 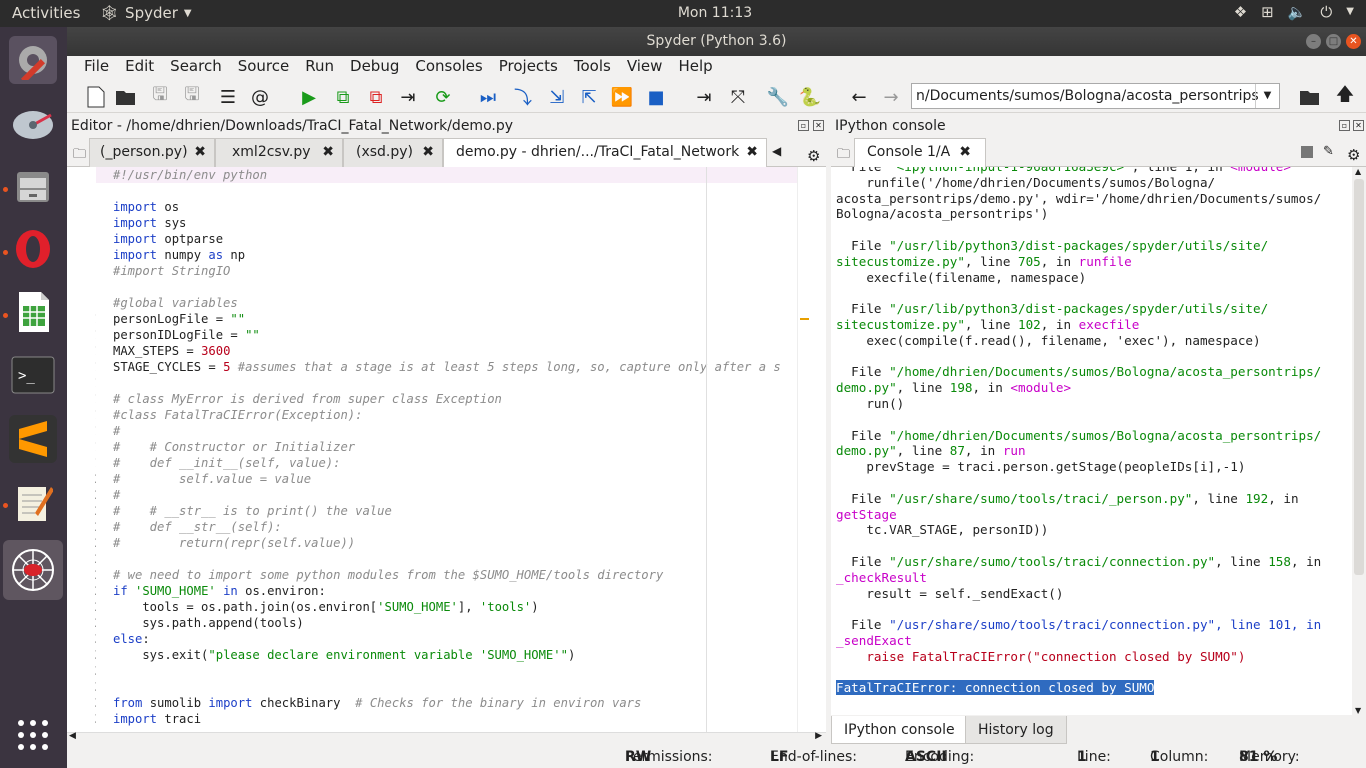 I want to click on menu-debug: Debug, so click(x=374, y=67).